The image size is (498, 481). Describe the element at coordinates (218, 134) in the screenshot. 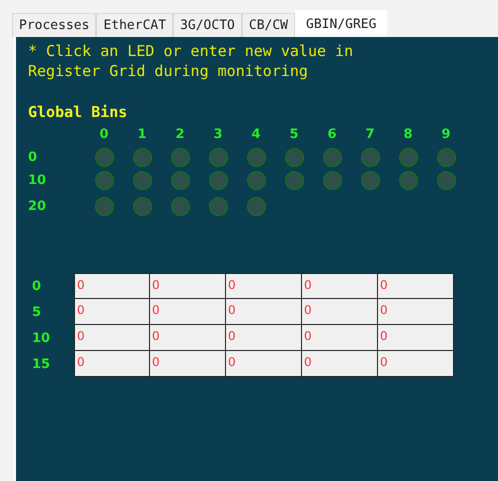

I see `column-header: 3` at that location.